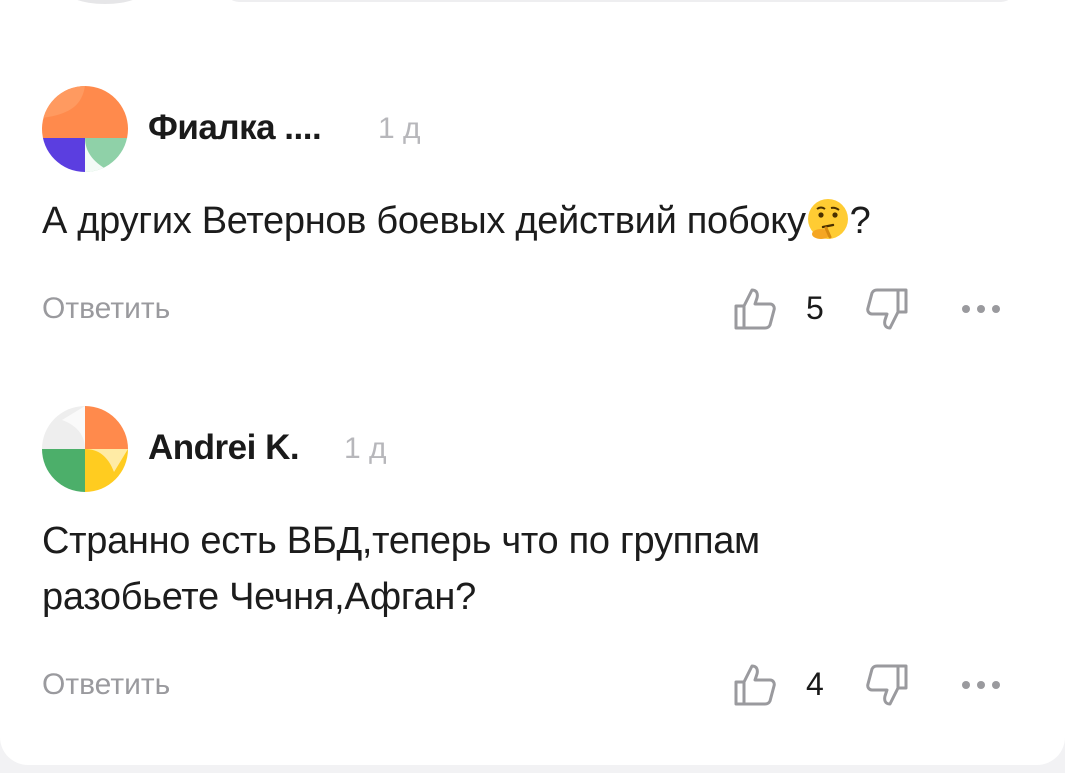 The height and width of the screenshot is (773, 1065). I want to click on comment-text-line: А других Ветернов боевых действий побоку, so click(424, 221).